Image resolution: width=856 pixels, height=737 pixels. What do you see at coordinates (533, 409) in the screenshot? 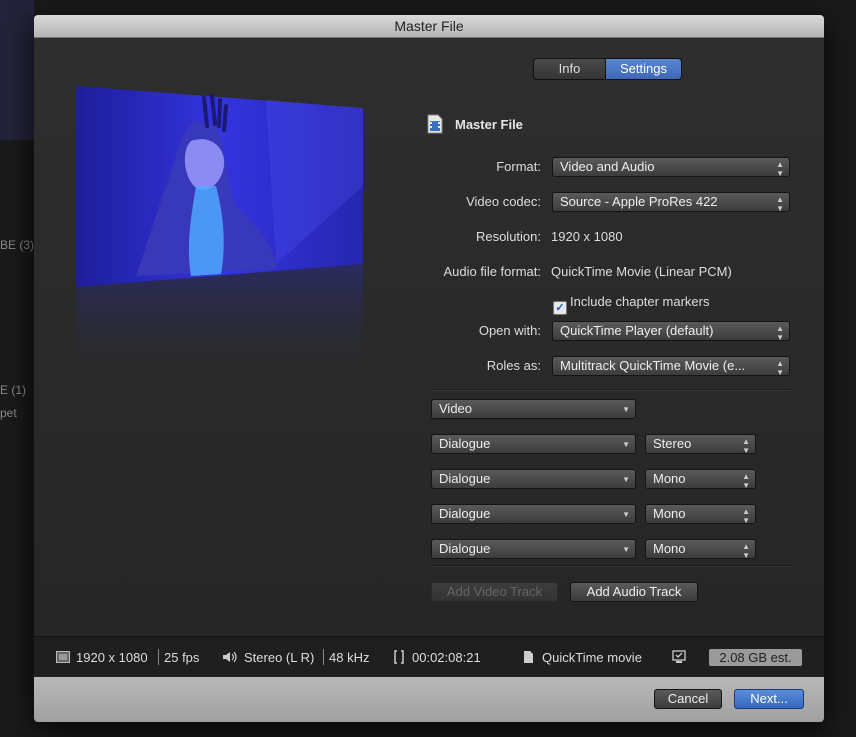
I see `track-role-popup: Video ▼` at bounding box center [533, 409].